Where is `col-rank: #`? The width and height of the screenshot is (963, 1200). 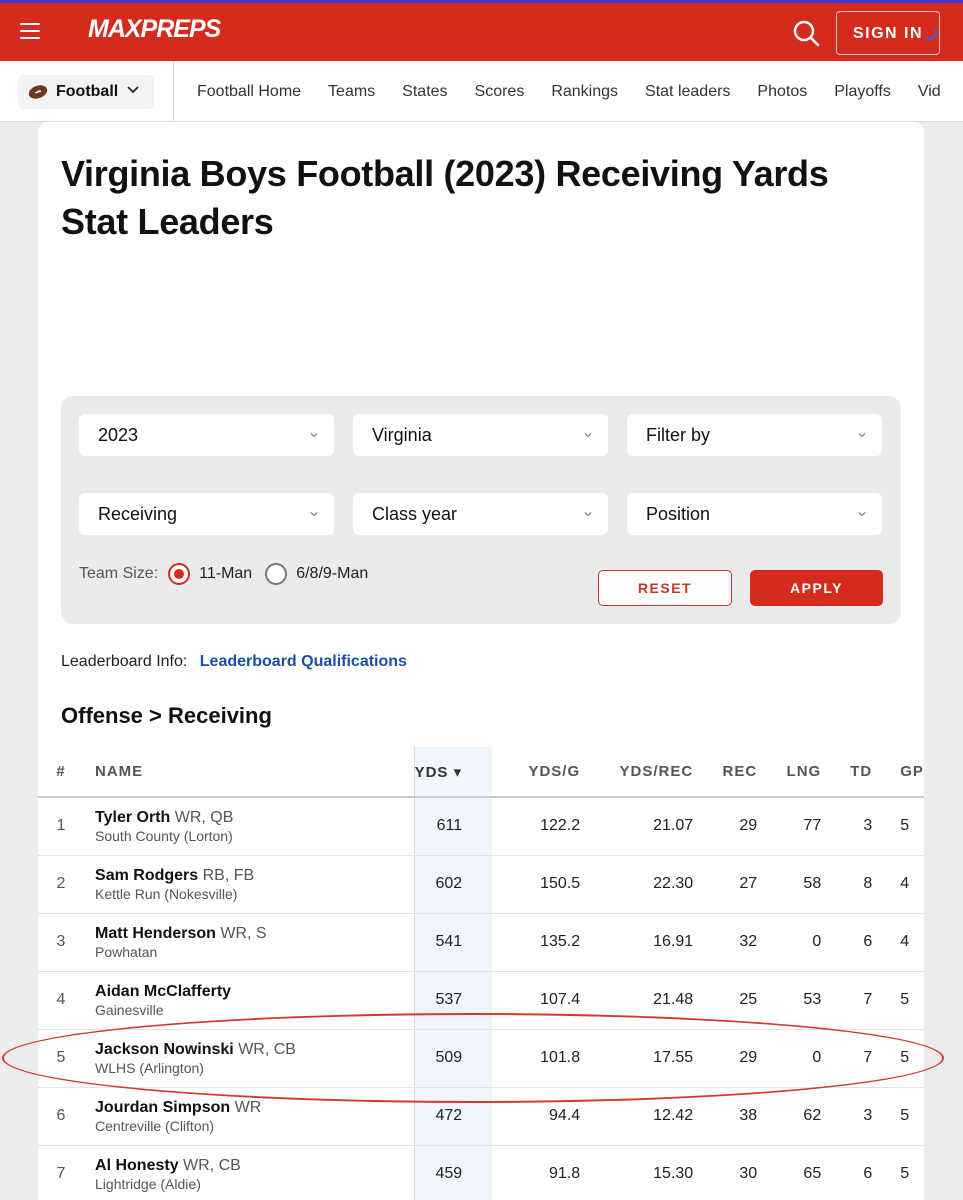
col-rank: # is located at coordinates (61, 772).